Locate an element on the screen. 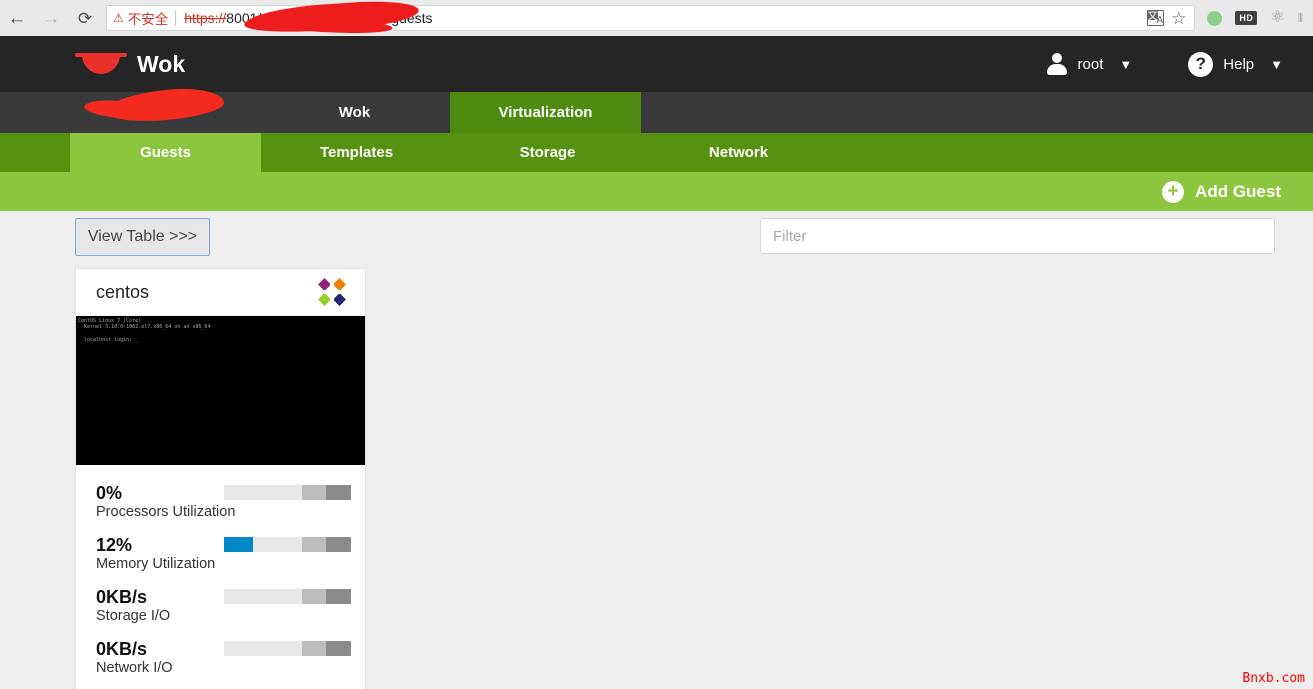 Image resolution: width=1313 pixels, height=689 pixels. extension-icons: HD ⚛ ⦀ is located at coordinates (1258, 18).